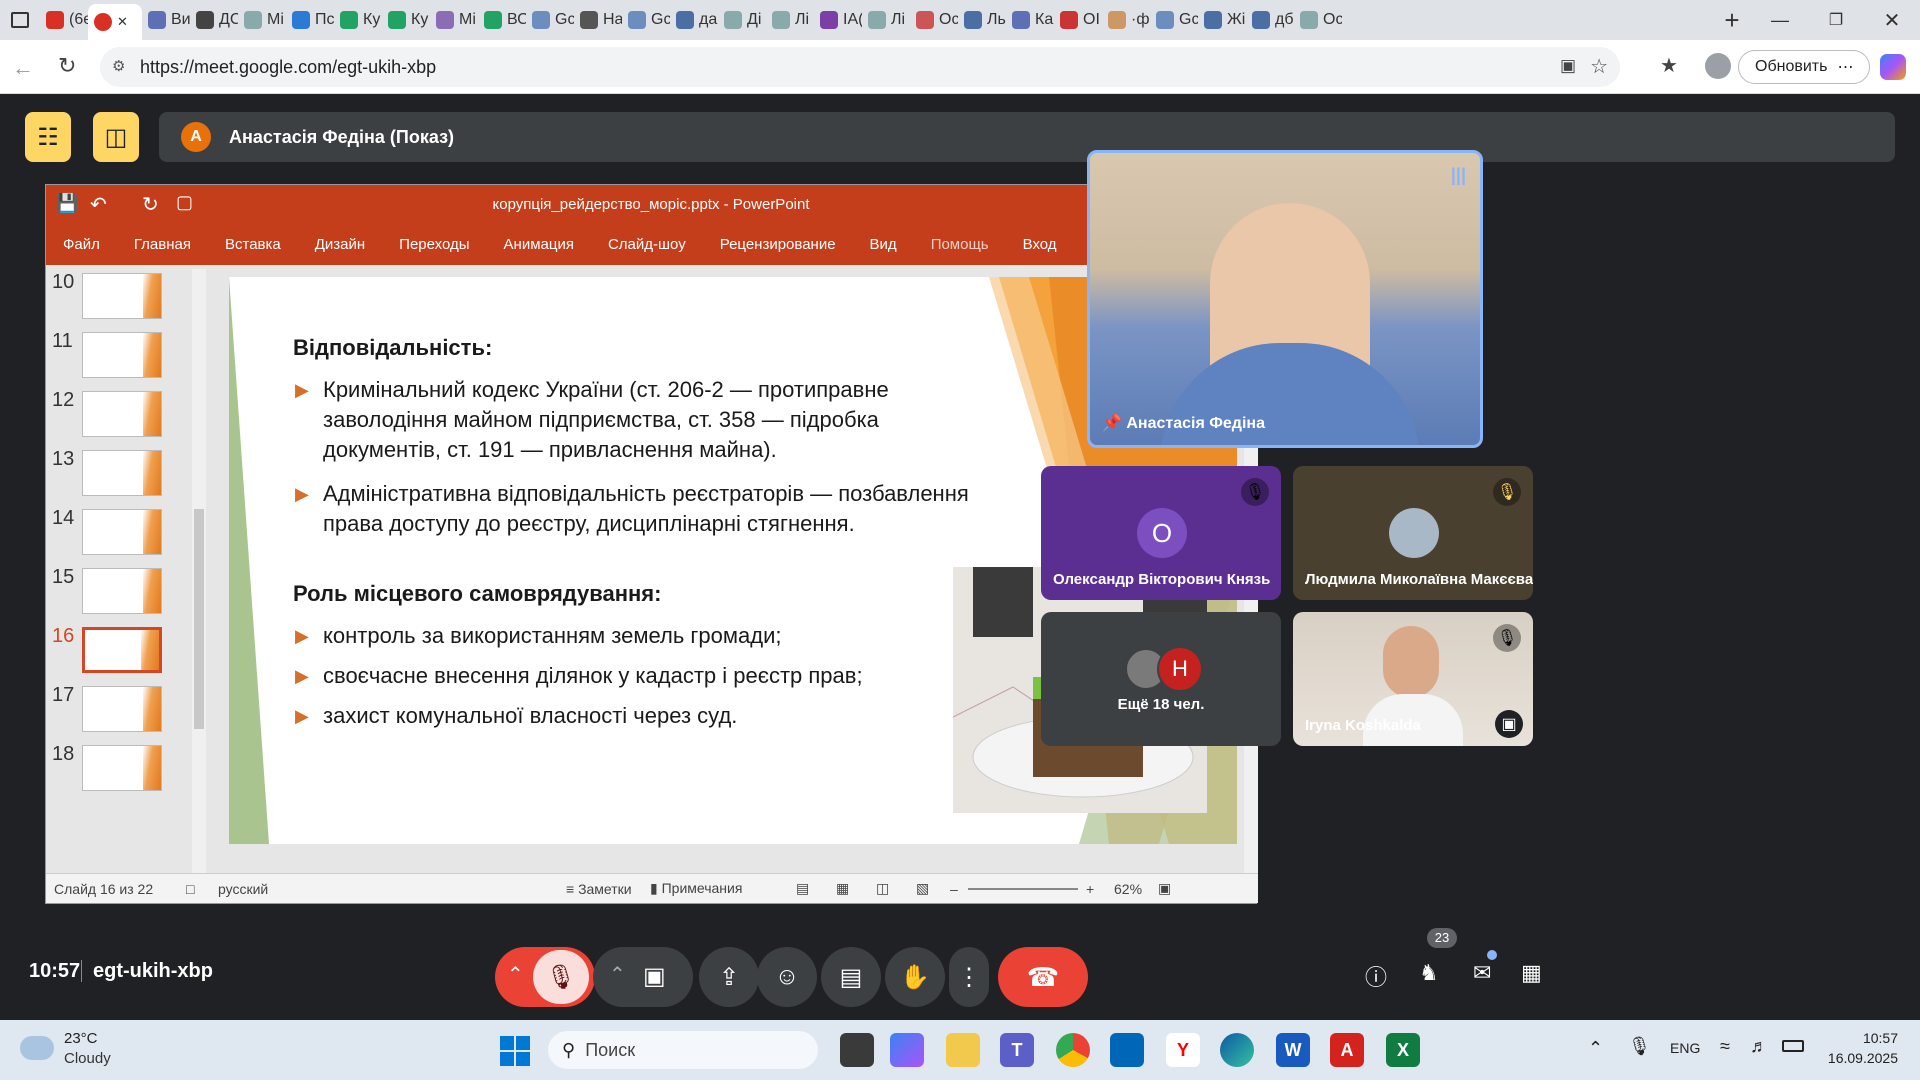 This screenshot has width=1920, height=1080. I want to click on ribbon-tab: Помощь, so click(960, 244).